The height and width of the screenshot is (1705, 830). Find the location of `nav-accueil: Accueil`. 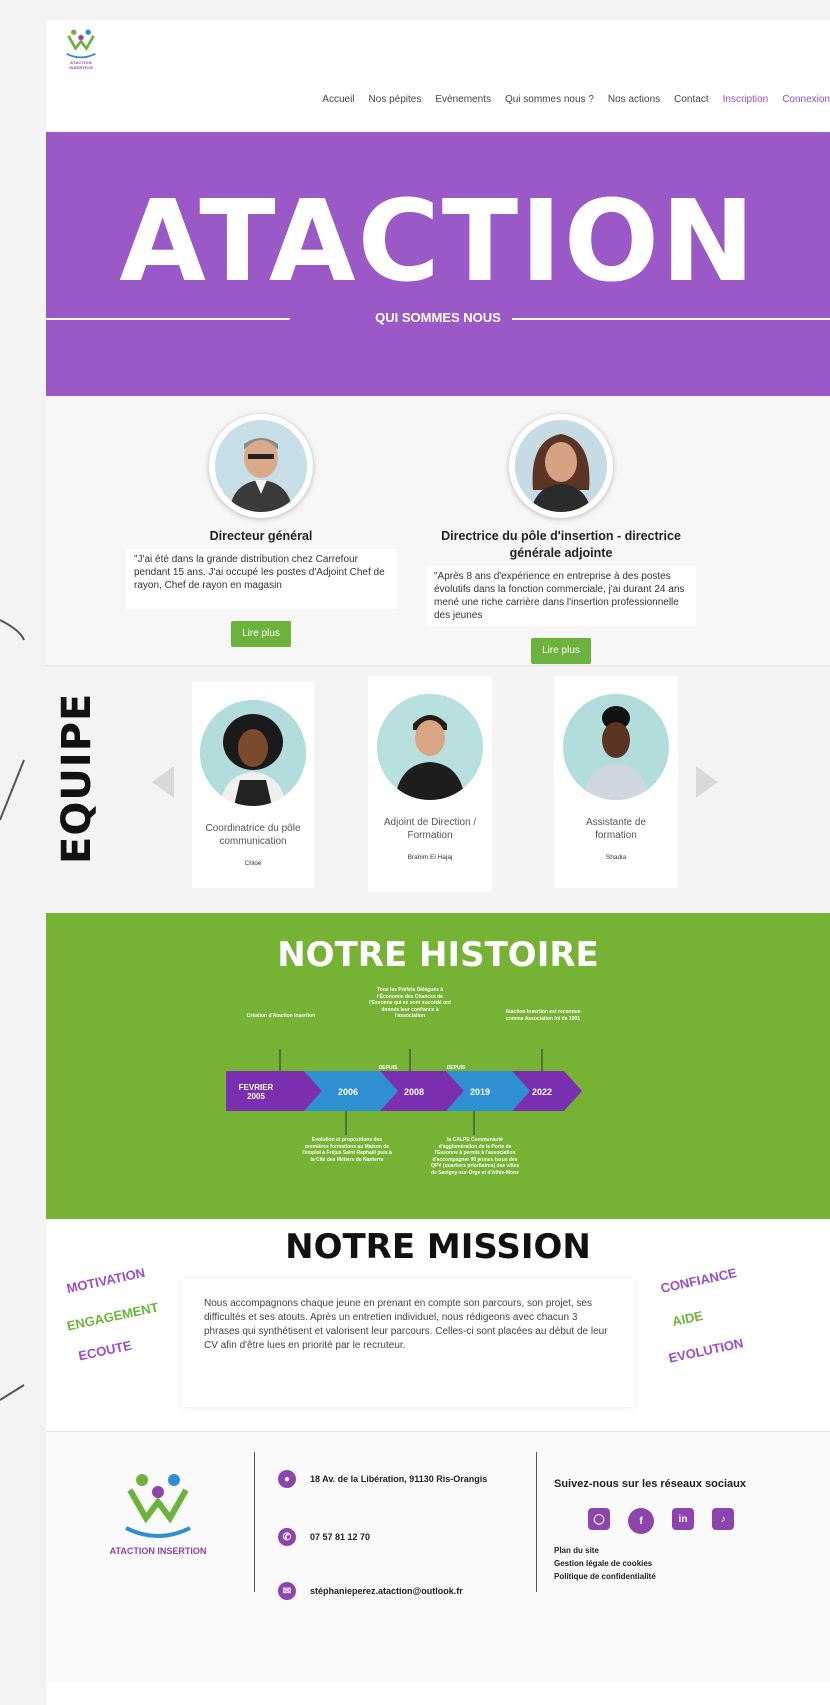

nav-accueil: Accueil is located at coordinates (338, 99).